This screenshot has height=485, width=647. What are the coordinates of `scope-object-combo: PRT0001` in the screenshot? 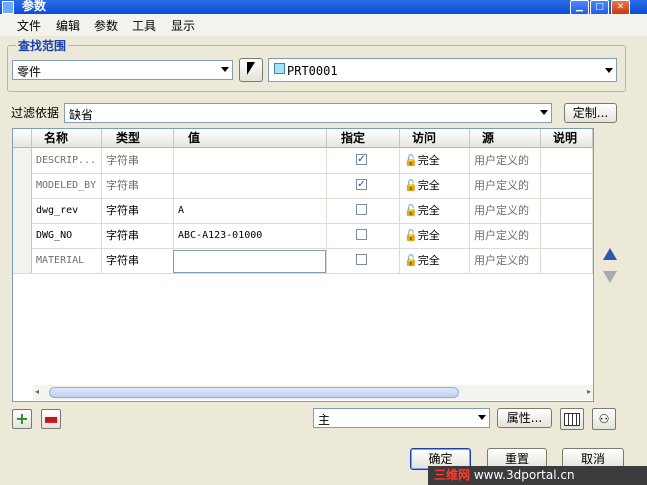 It's located at (442, 70).